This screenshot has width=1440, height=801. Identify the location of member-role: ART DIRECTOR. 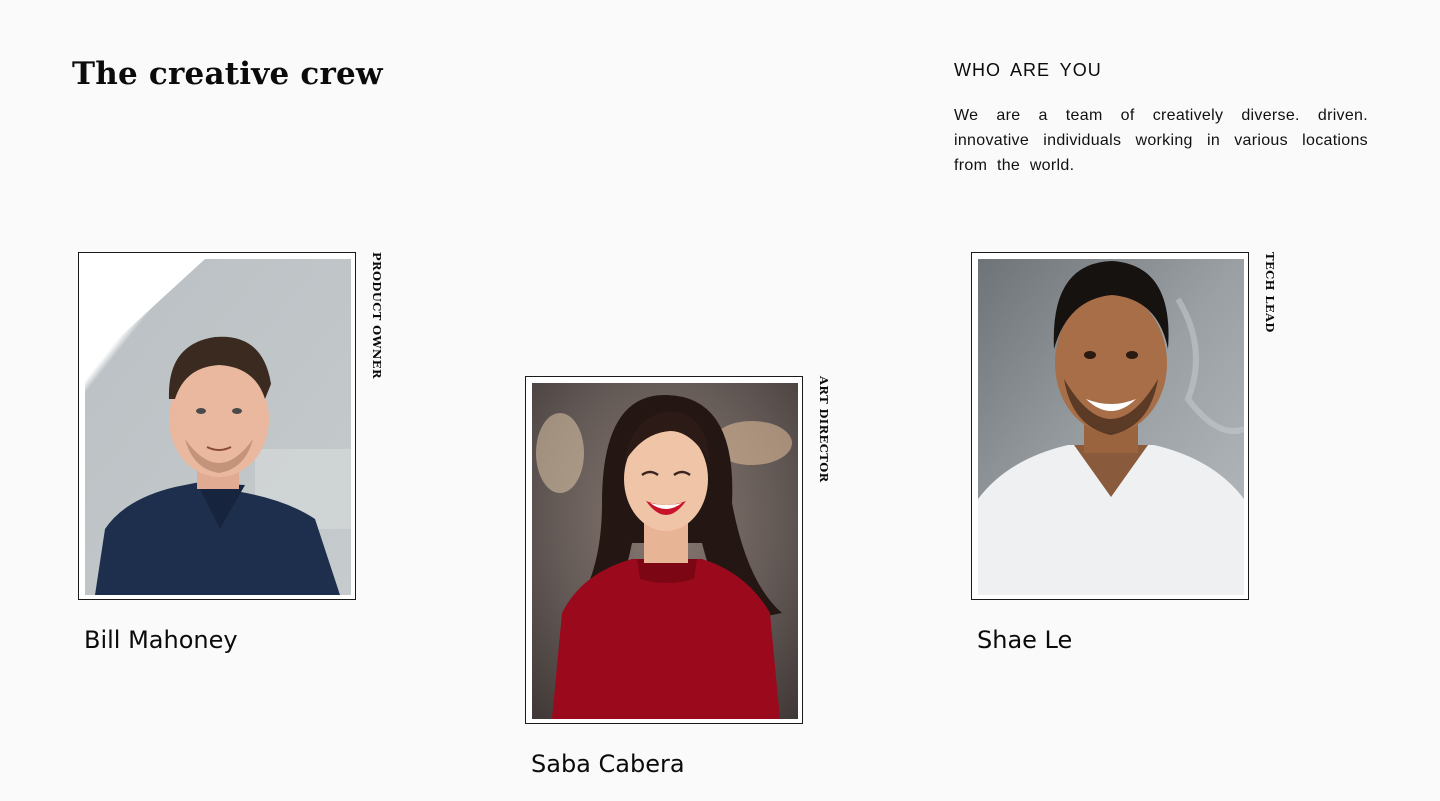
(824, 429).